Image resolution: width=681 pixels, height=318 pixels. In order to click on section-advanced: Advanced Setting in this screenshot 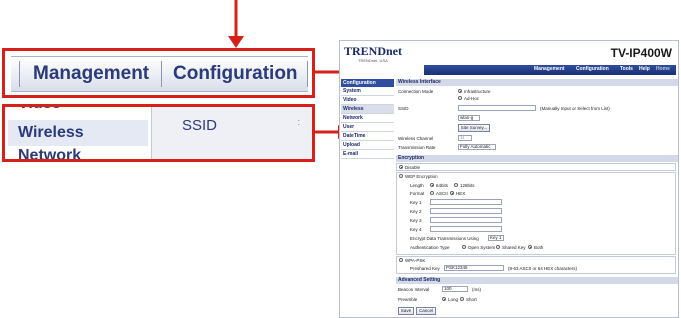, I will do `click(537, 280)`.